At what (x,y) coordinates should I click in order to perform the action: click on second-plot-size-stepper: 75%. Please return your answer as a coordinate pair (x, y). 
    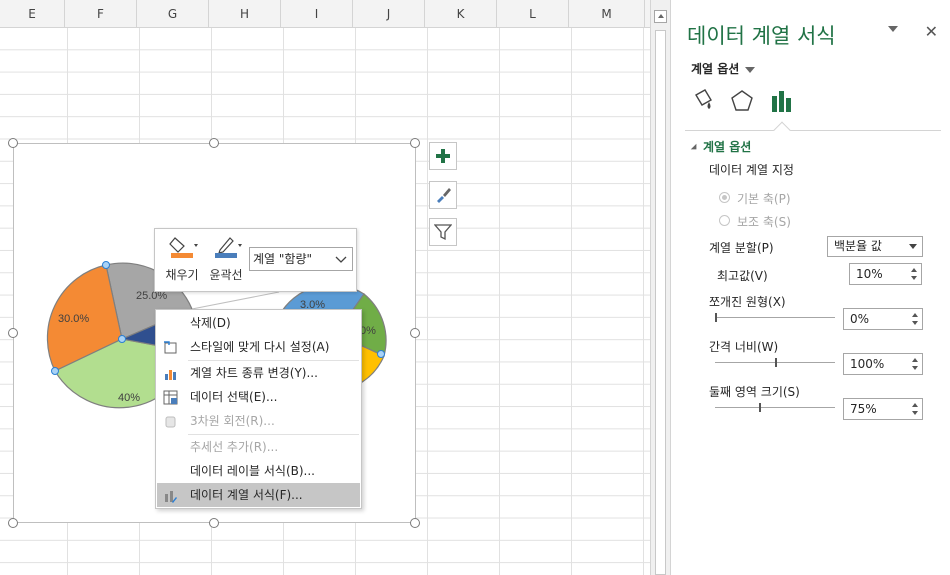
    Looking at the image, I should click on (883, 409).